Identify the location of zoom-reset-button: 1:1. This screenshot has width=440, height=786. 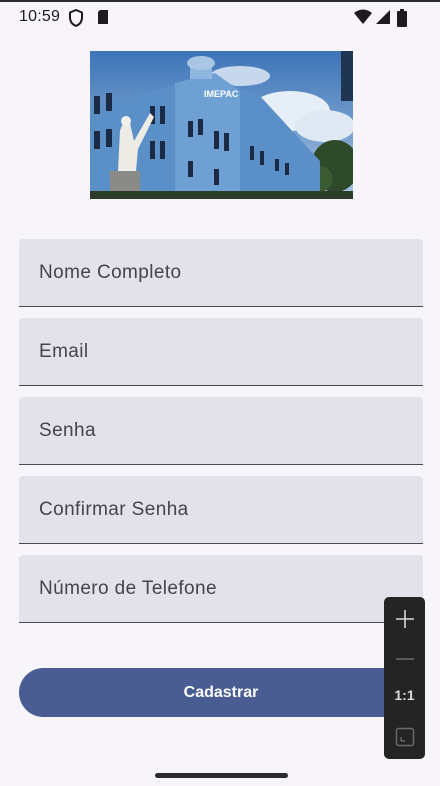
(404, 695).